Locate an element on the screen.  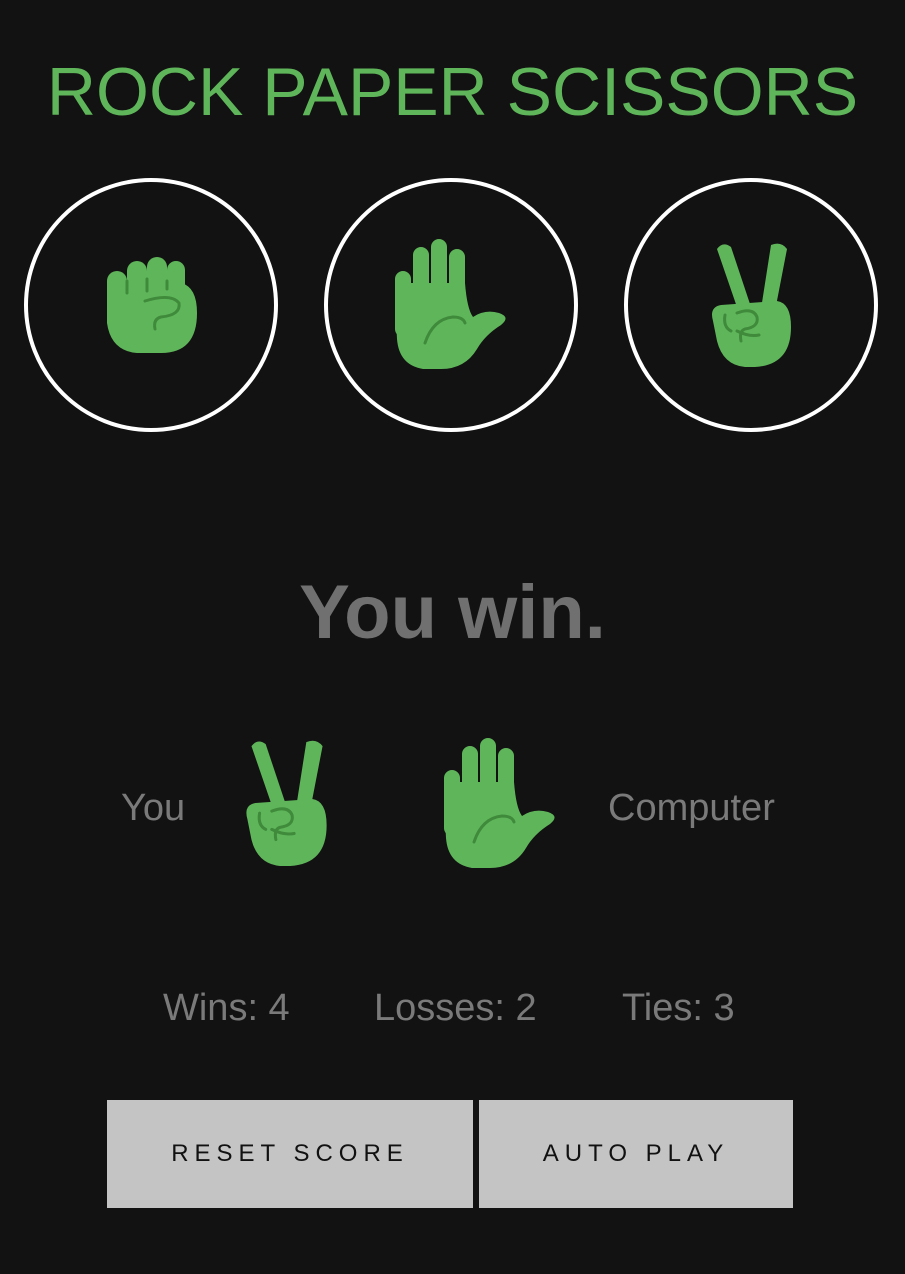
player-move is located at coordinates (286, 805).